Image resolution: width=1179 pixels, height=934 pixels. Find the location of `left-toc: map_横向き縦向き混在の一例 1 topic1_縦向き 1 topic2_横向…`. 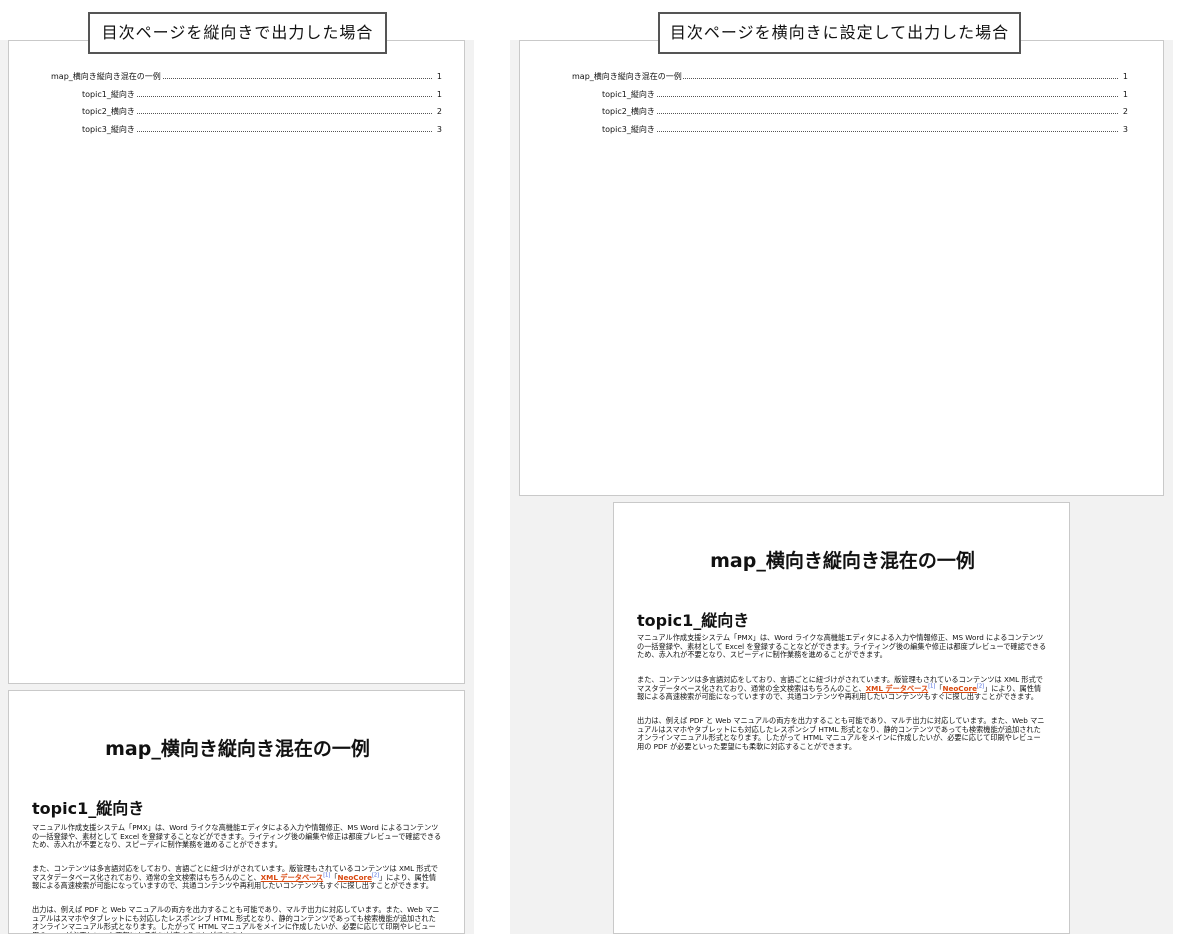

left-toc: map_横向き縦向き混在の一例 1 topic1_縦向き 1 topic2_横向… is located at coordinates (246, 107).